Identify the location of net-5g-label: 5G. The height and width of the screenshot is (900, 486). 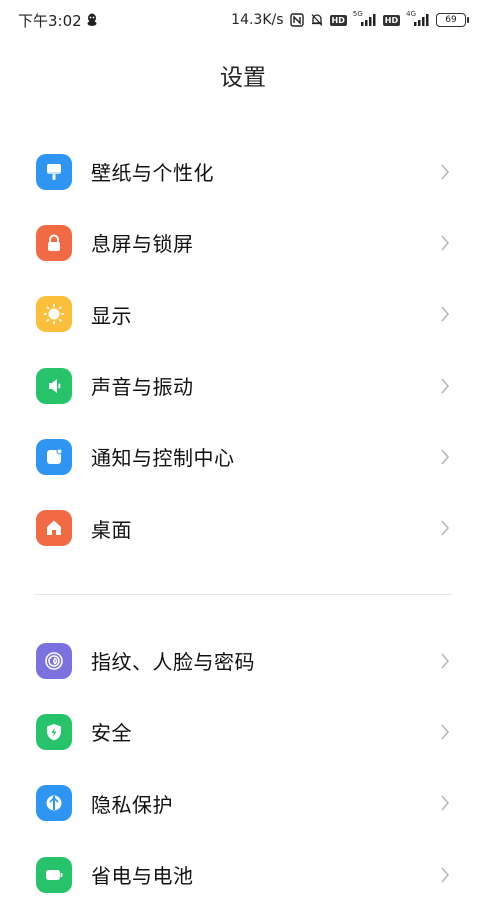
(357, 14).